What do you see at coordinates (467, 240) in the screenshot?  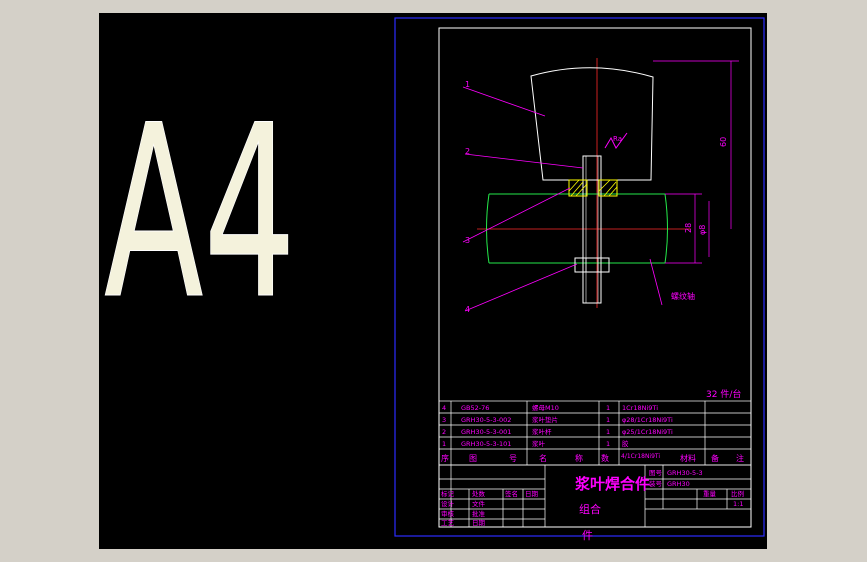 I see `balloon-3: 3` at bounding box center [467, 240].